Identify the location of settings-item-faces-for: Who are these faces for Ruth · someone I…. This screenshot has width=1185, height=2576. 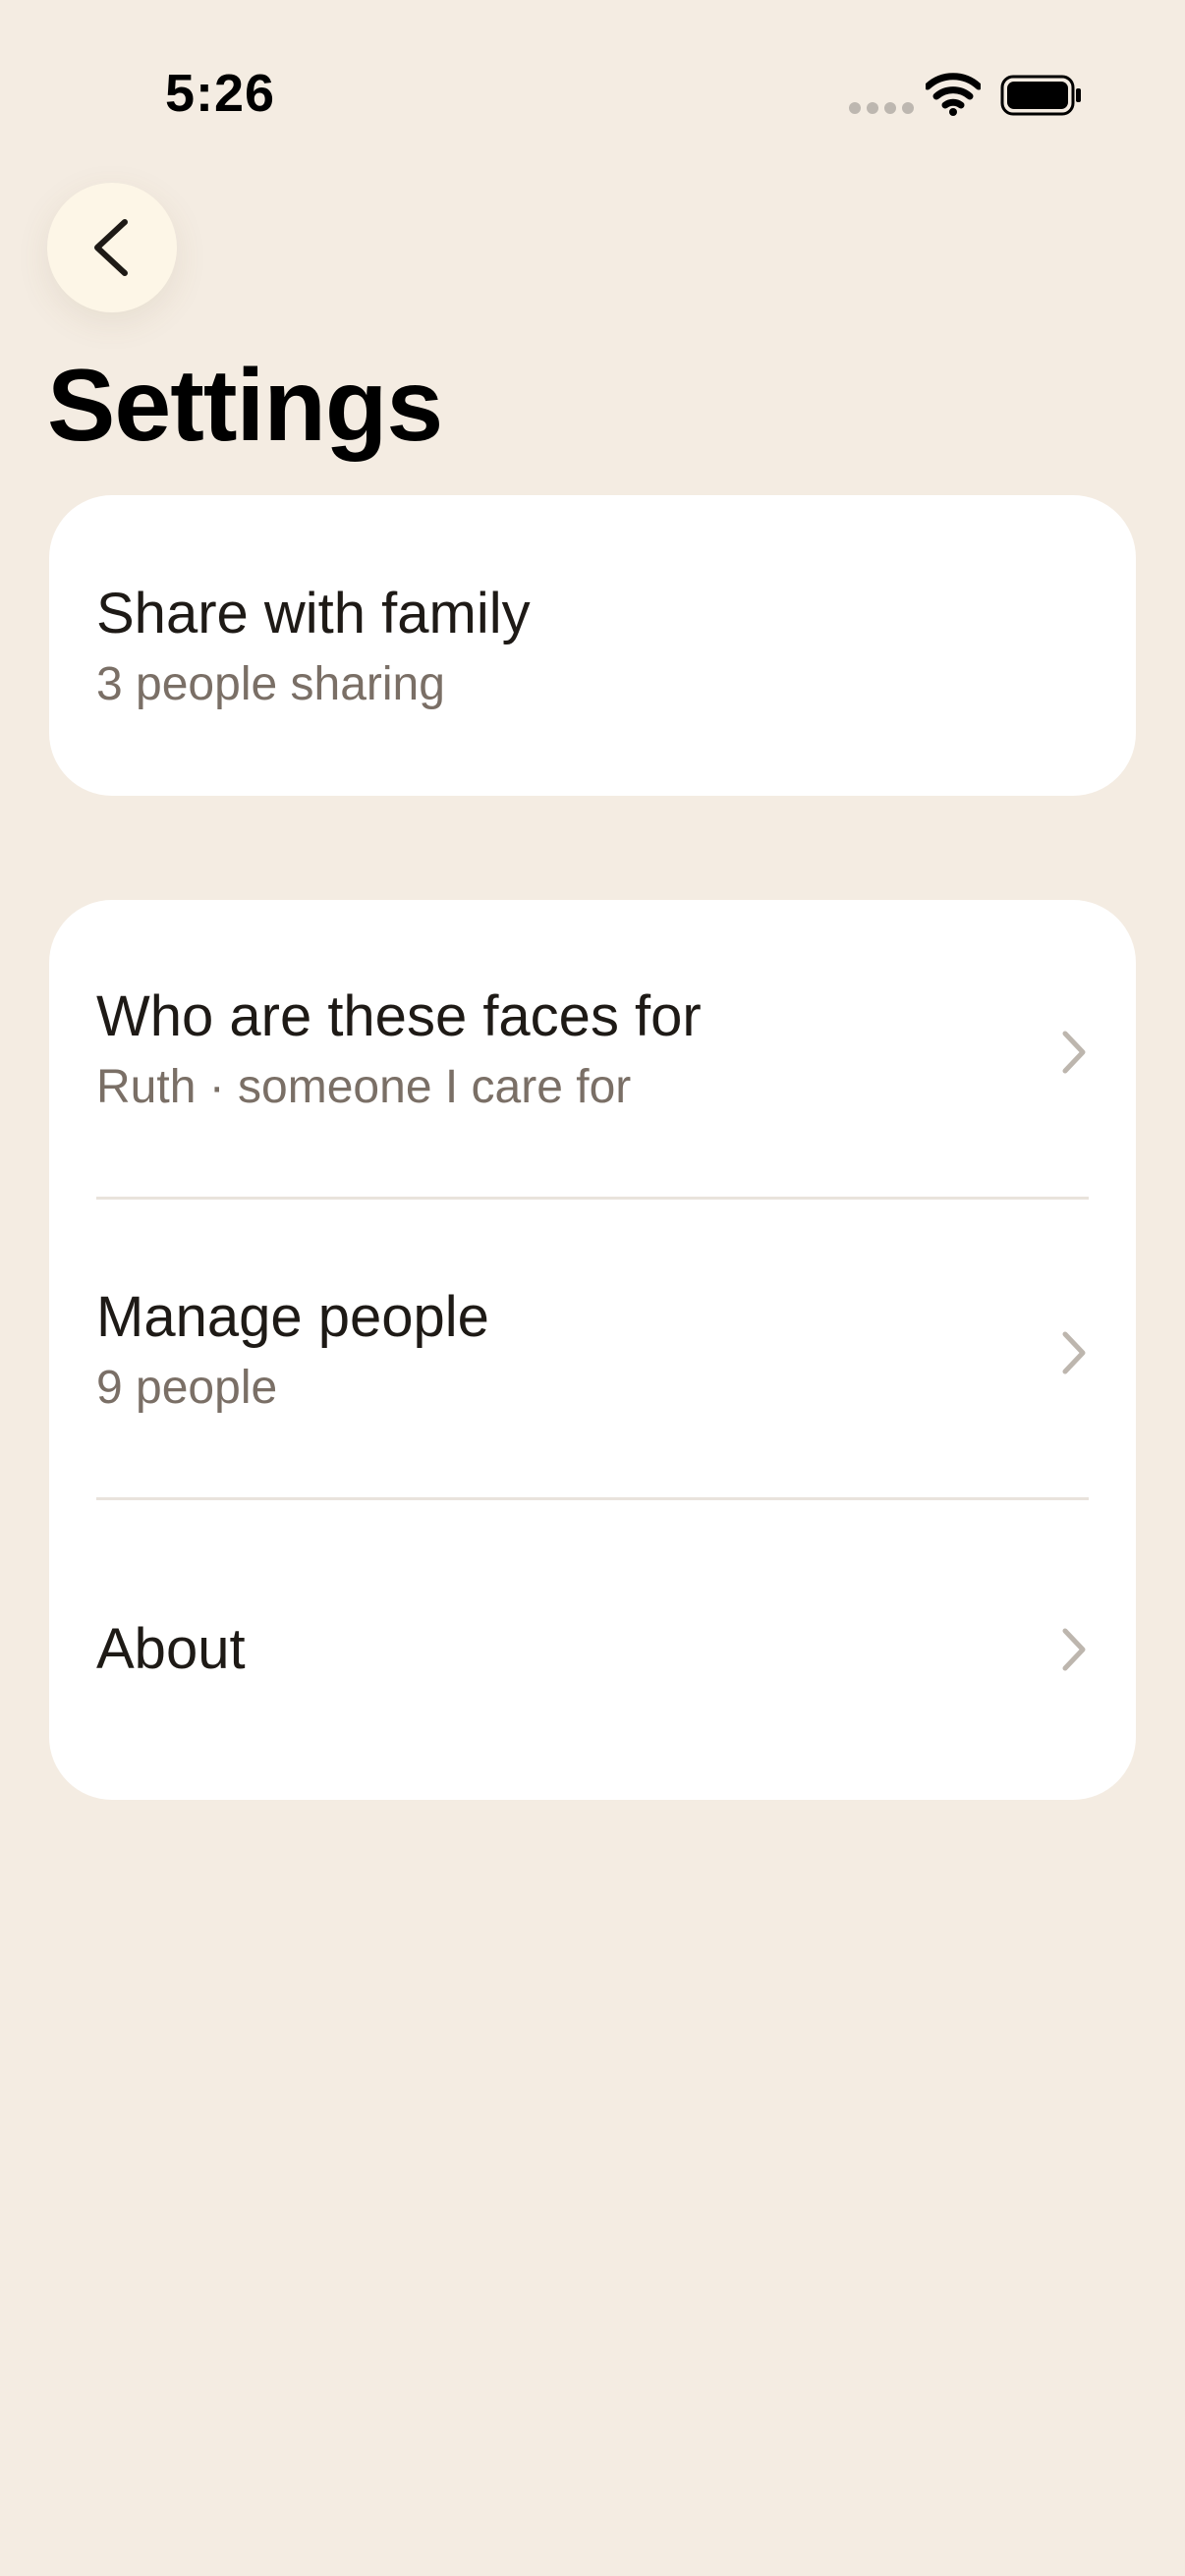
(592, 1056).